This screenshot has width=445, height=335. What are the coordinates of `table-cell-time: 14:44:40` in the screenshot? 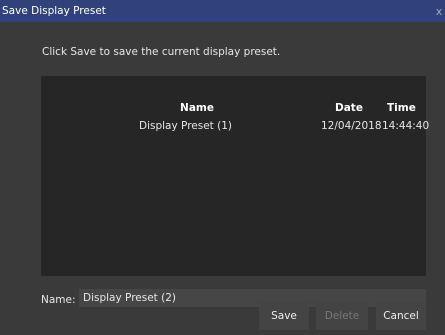 It's located at (405, 126).